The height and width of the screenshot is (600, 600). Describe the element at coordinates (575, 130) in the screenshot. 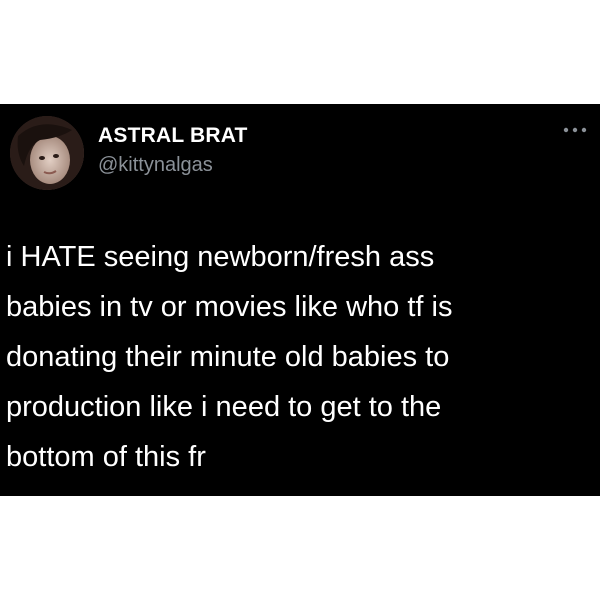

I see `more-options-icon` at that location.